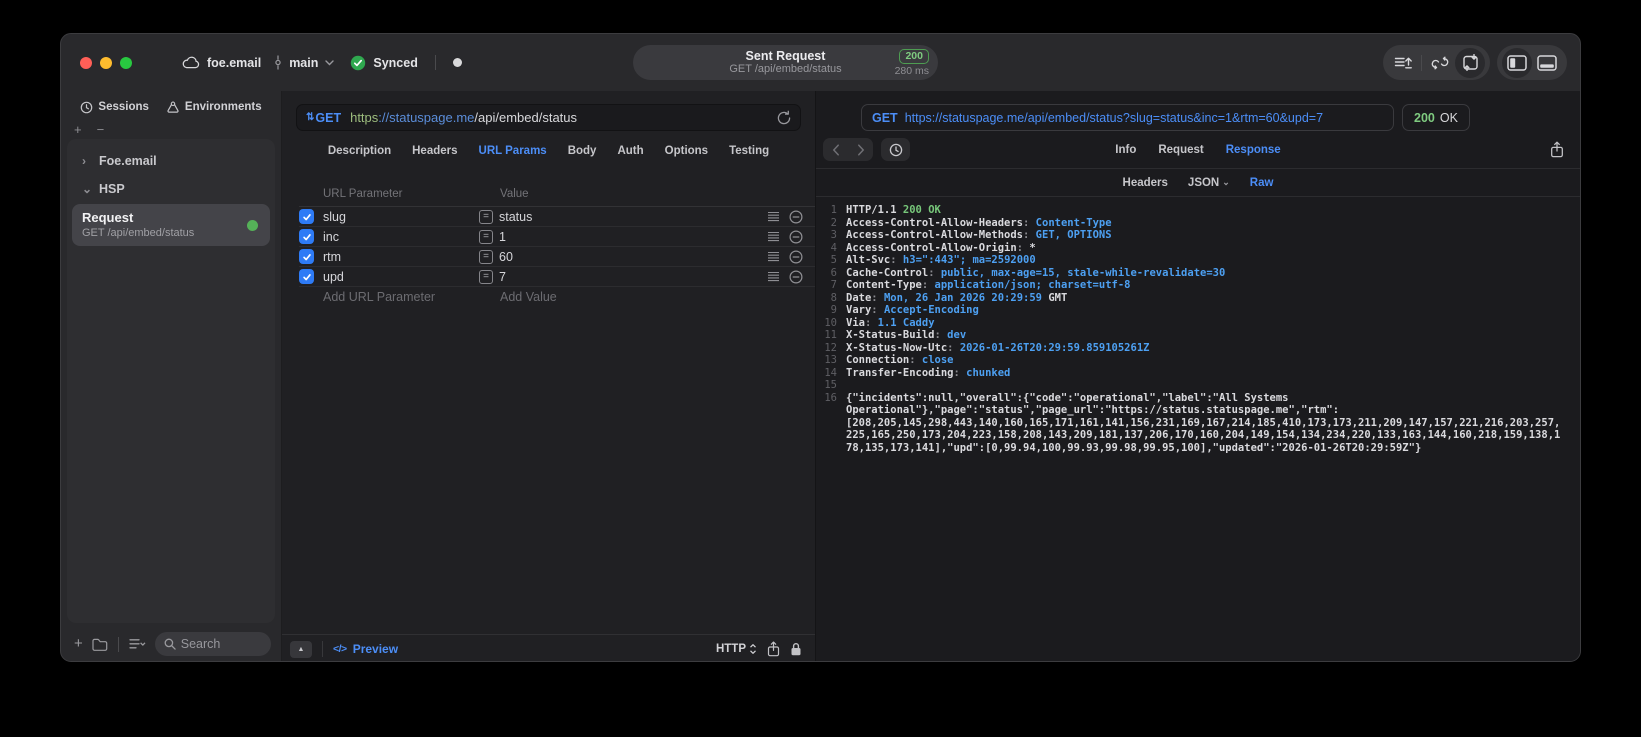  I want to click on line-text: Connection: close, so click(900, 360).